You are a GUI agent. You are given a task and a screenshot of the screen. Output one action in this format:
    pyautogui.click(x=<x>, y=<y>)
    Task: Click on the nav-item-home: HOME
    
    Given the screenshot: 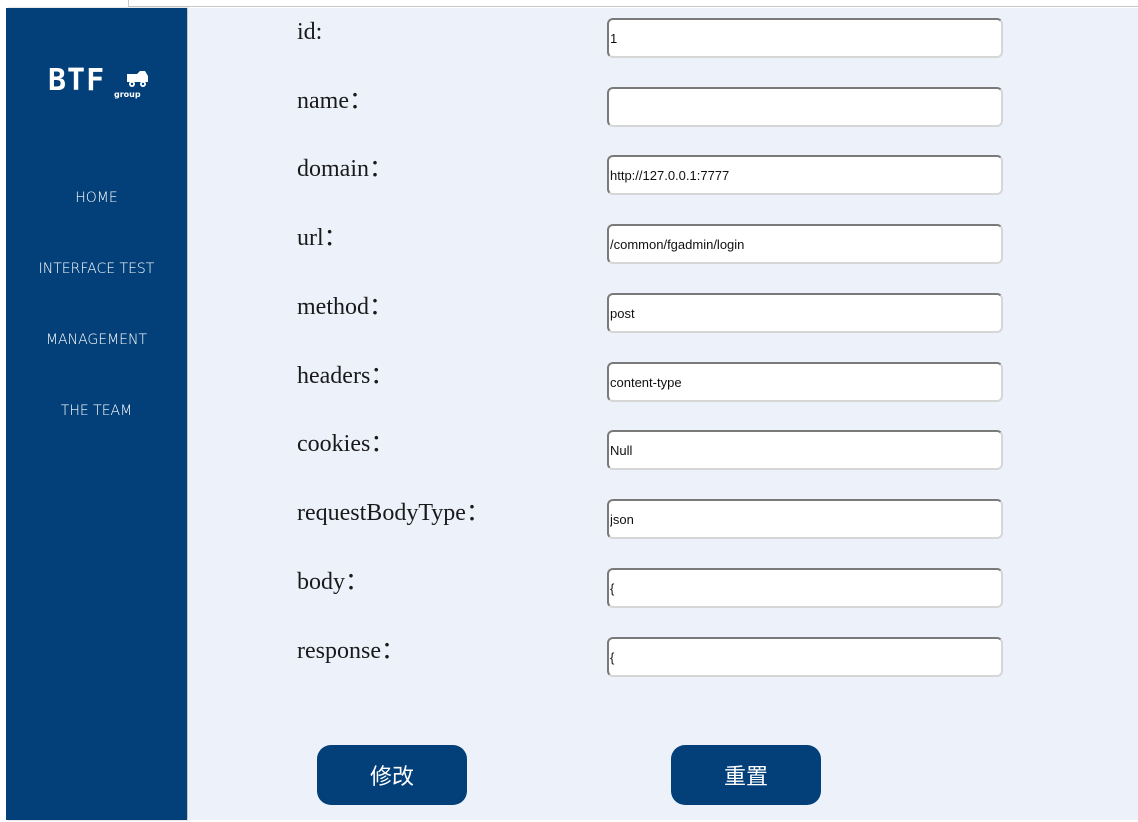 What is the action you would take?
    pyautogui.click(x=96, y=198)
    